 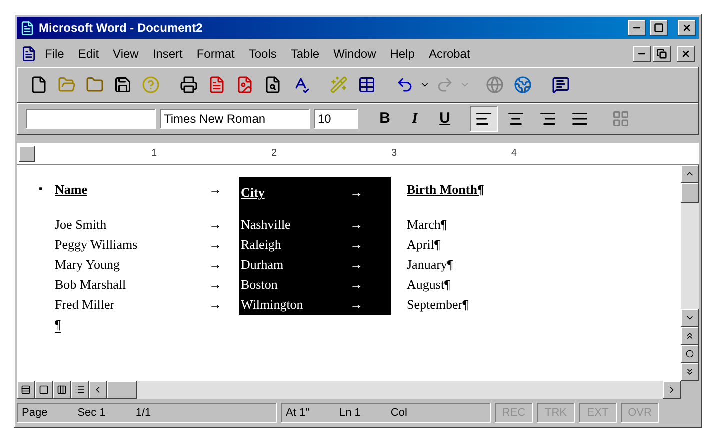 I want to click on menu-item: Table, so click(x=305, y=54).